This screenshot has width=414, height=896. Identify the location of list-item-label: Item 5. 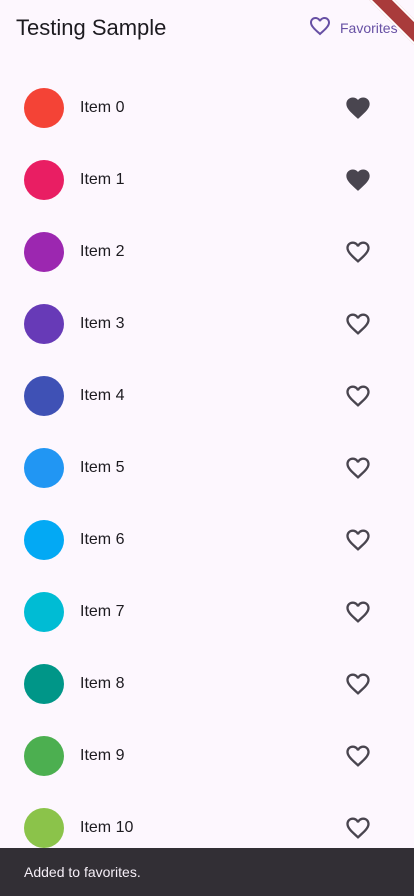
(102, 467).